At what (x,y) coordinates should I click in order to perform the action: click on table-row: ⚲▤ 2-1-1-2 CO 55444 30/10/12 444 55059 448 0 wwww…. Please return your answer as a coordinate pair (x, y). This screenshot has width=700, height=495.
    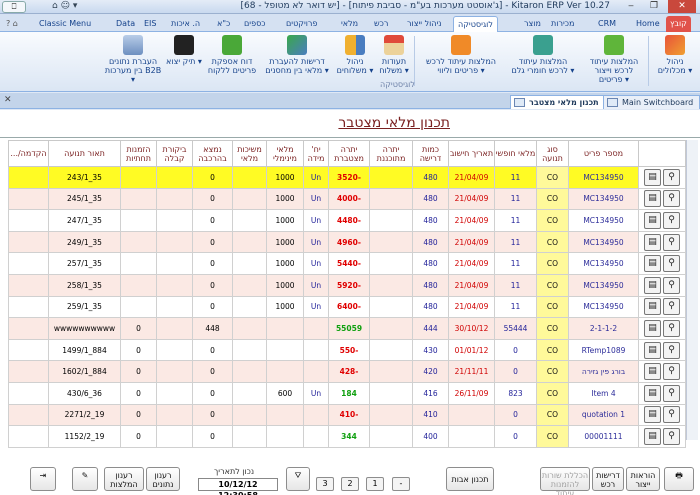
    Looking at the image, I should click on (347, 328).